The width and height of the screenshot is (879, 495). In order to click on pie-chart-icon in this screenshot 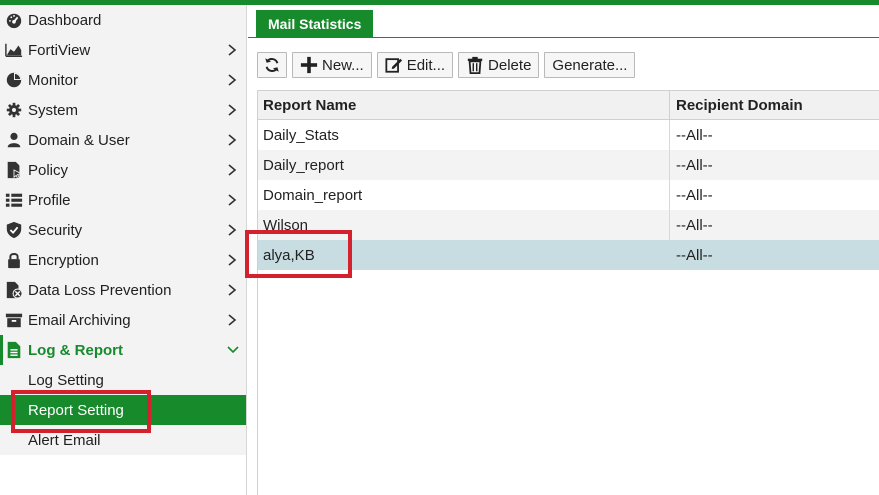, I will do `click(14, 80)`.